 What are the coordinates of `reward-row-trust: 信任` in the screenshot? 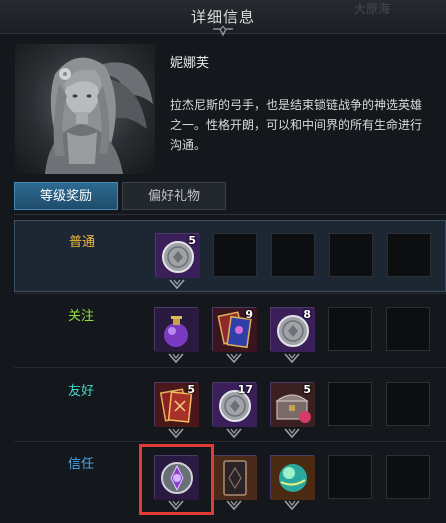 It's located at (230, 479).